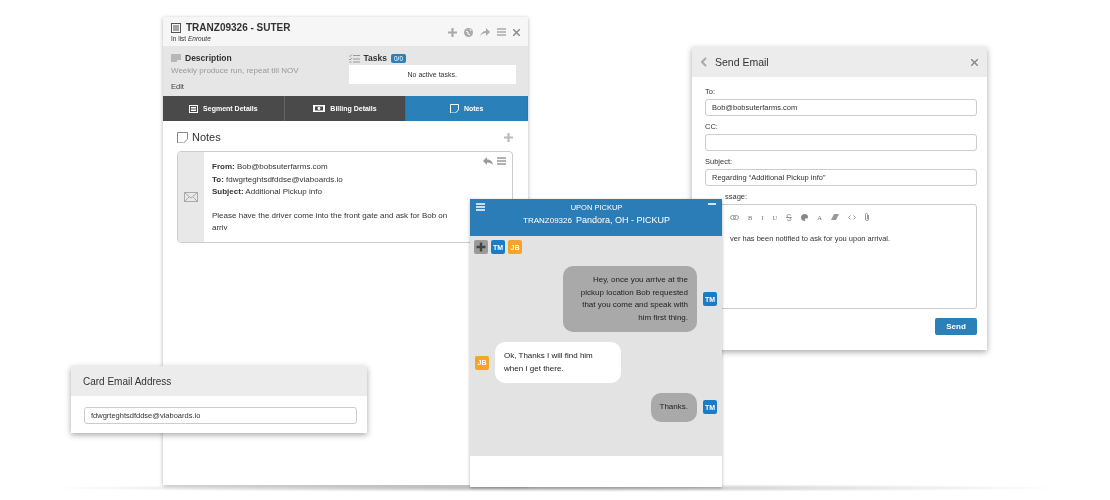 This screenshot has width=1110, height=500. Describe the element at coordinates (278, 179) in the screenshot. I see `note-header-line: To: fdwgrteghtsdfddse@viaboards.io` at that location.